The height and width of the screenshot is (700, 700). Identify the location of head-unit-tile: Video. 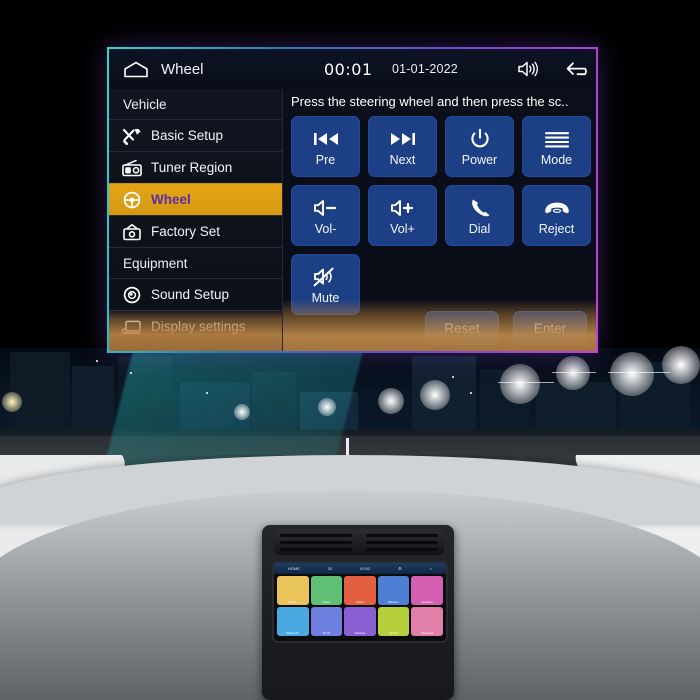
(360, 590).